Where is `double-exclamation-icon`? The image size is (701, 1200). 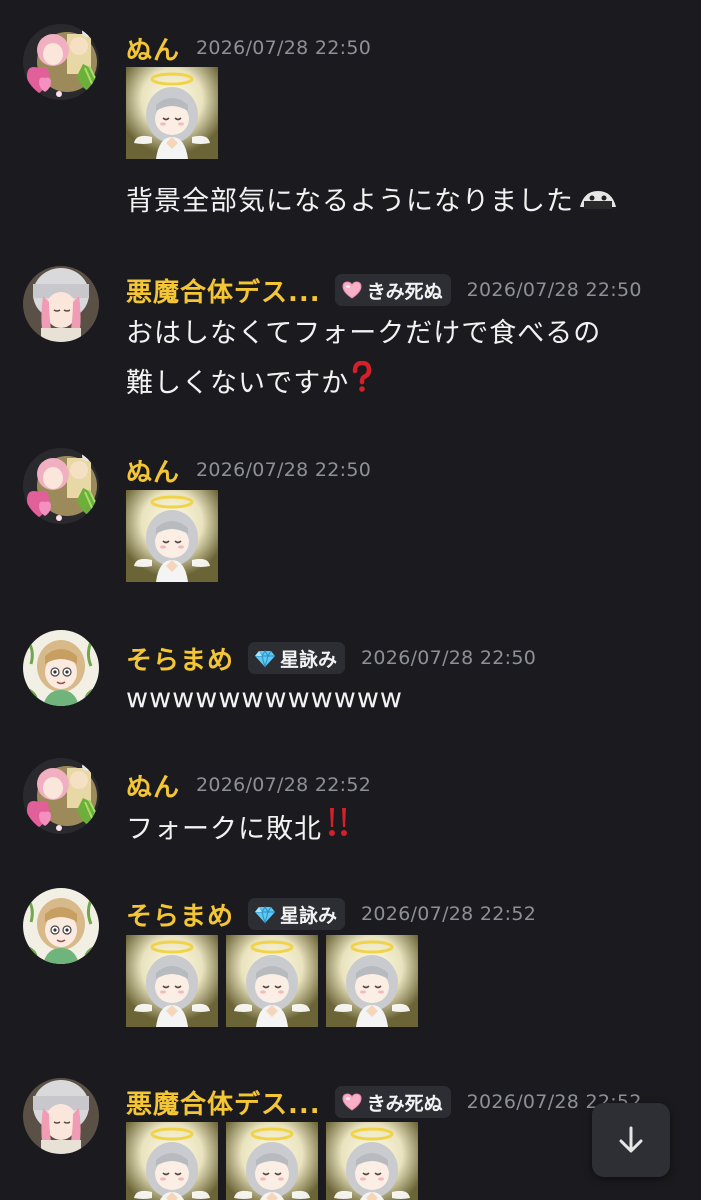
double-exclamation-icon is located at coordinates (338, 830).